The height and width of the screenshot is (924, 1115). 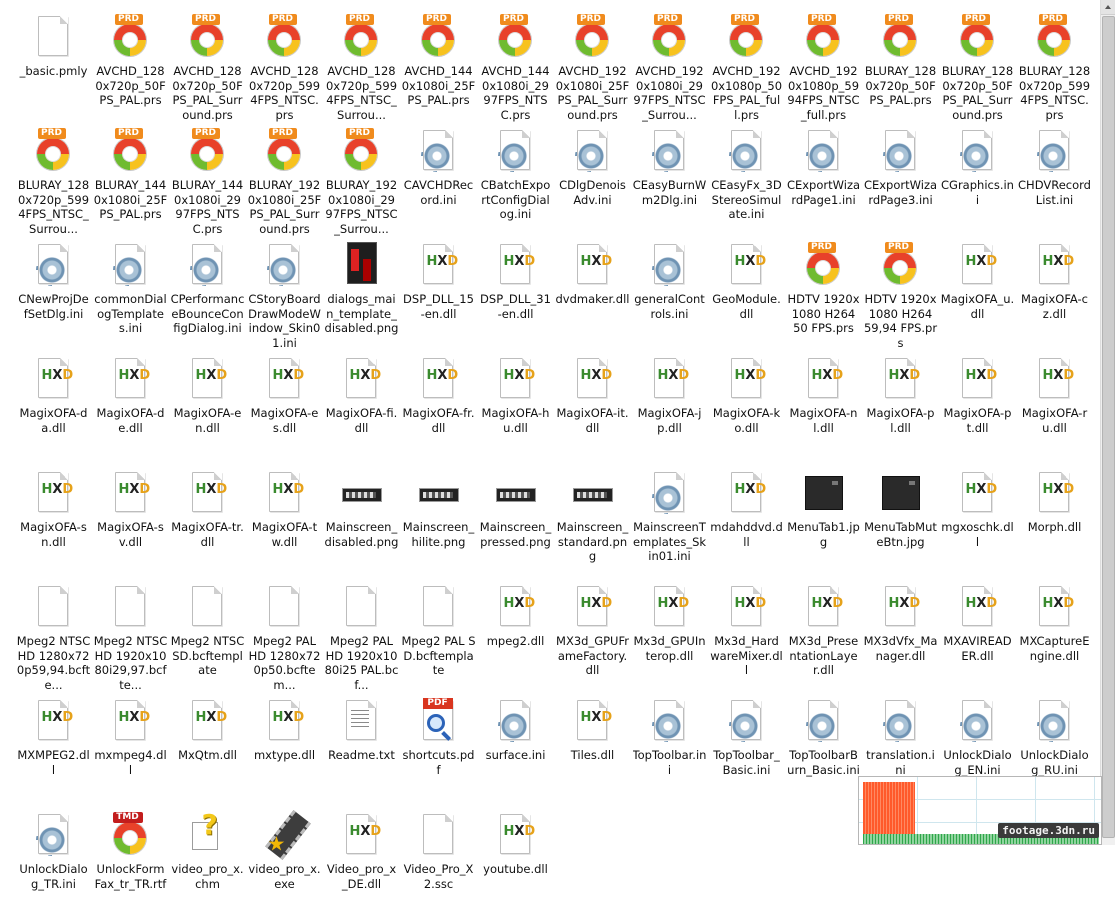 What do you see at coordinates (977, 525) in the screenshot?
I see `file-item: HXD mgxoschk.dll` at bounding box center [977, 525].